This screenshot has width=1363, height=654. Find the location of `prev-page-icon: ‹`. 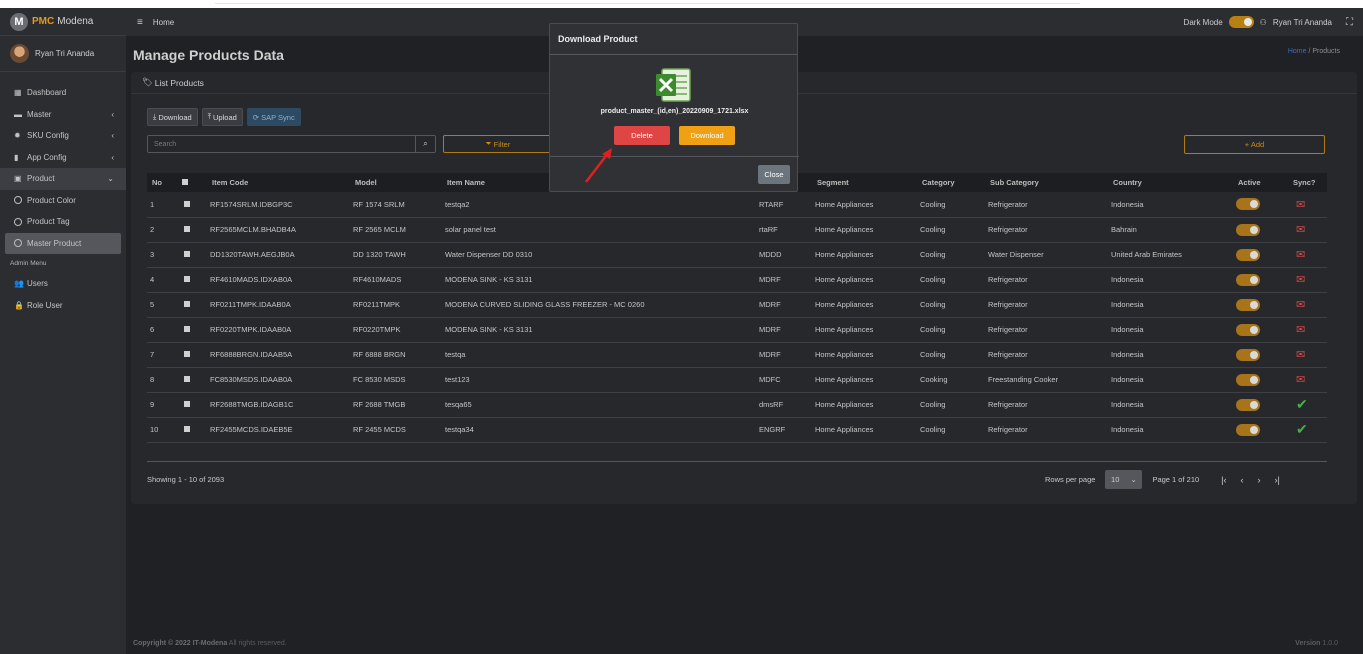

prev-page-icon: ‹ is located at coordinates (1242, 480).